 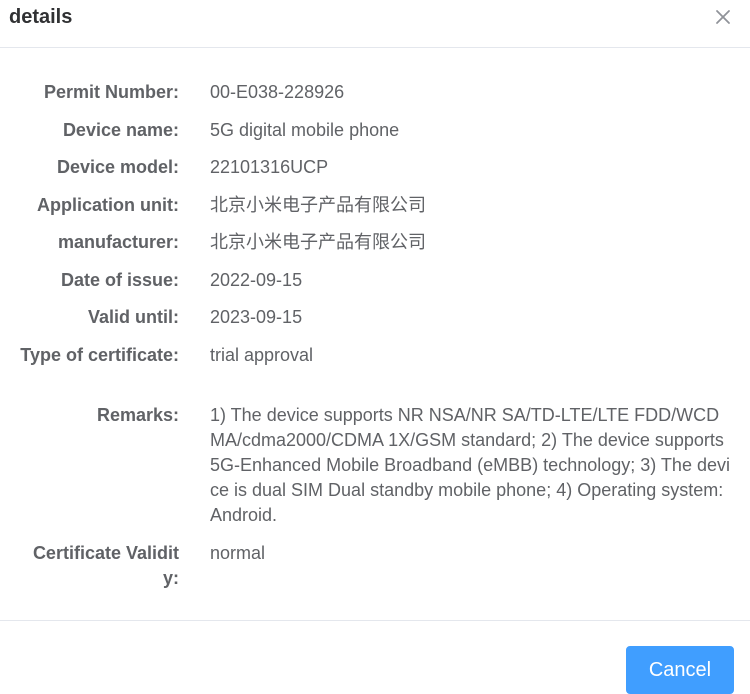 What do you see at coordinates (41, 17) in the screenshot?
I see `dialog-title: details` at bounding box center [41, 17].